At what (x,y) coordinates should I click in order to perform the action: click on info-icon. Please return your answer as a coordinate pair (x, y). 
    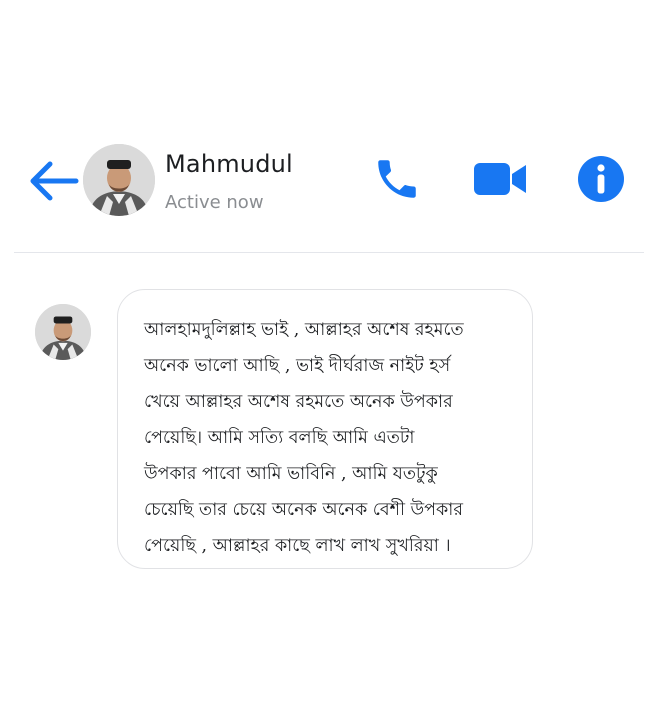
    Looking at the image, I should click on (601, 179).